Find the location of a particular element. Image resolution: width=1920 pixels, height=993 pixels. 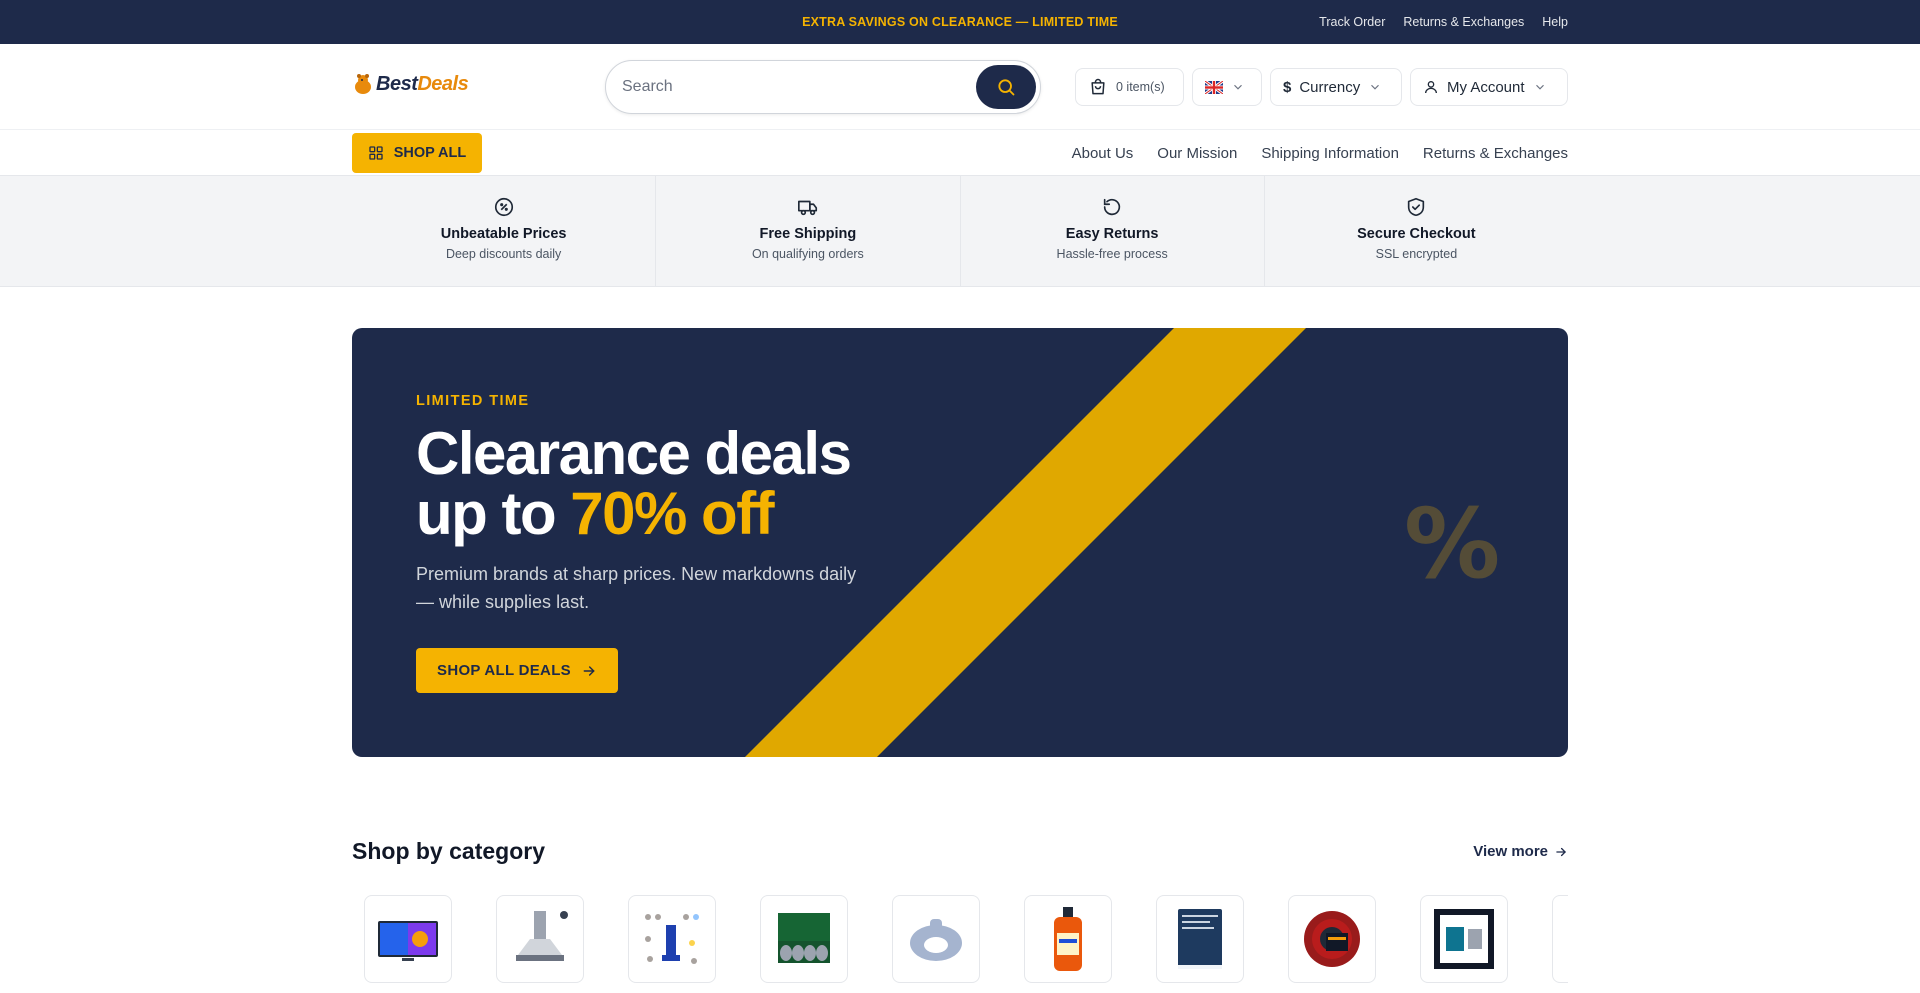

rotate-ccw-icon is located at coordinates (1112, 207).